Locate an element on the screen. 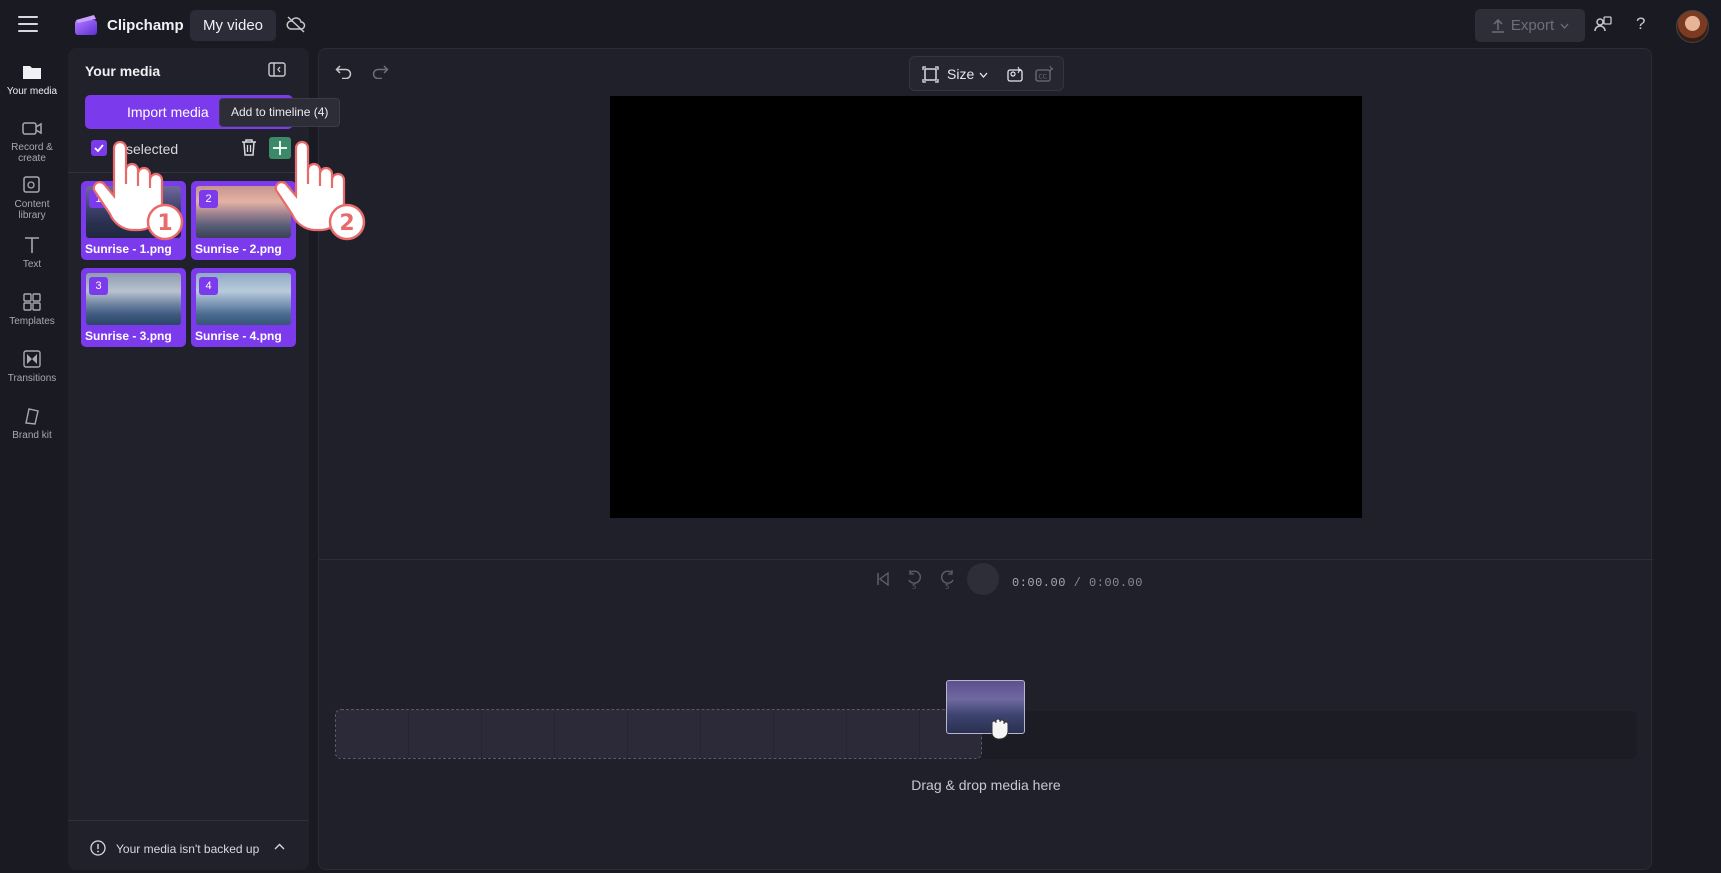 The height and width of the screenshot is (873, 1721). captions-icon: CC is located at coordinates (1044, 74).